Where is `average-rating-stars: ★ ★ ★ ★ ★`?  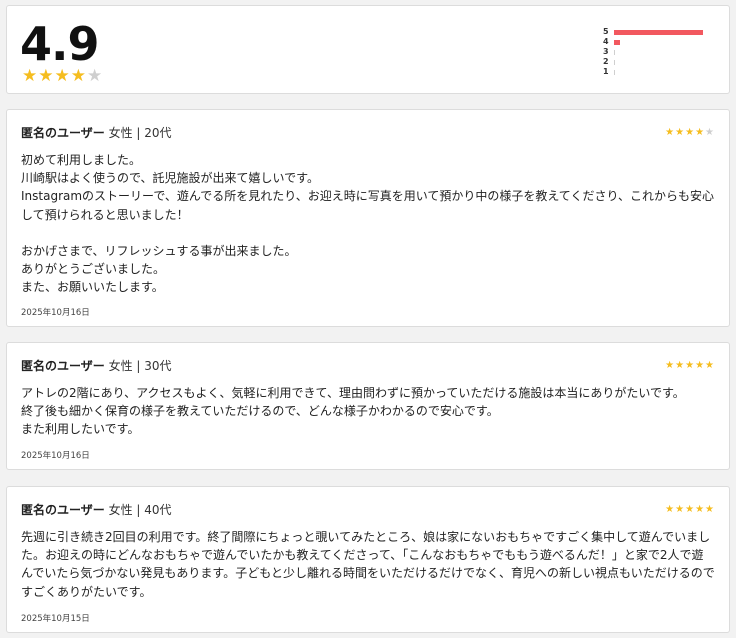 average-rating-stars: ★ ★ ★ ★ ★ is located at coordinates (62, 76).